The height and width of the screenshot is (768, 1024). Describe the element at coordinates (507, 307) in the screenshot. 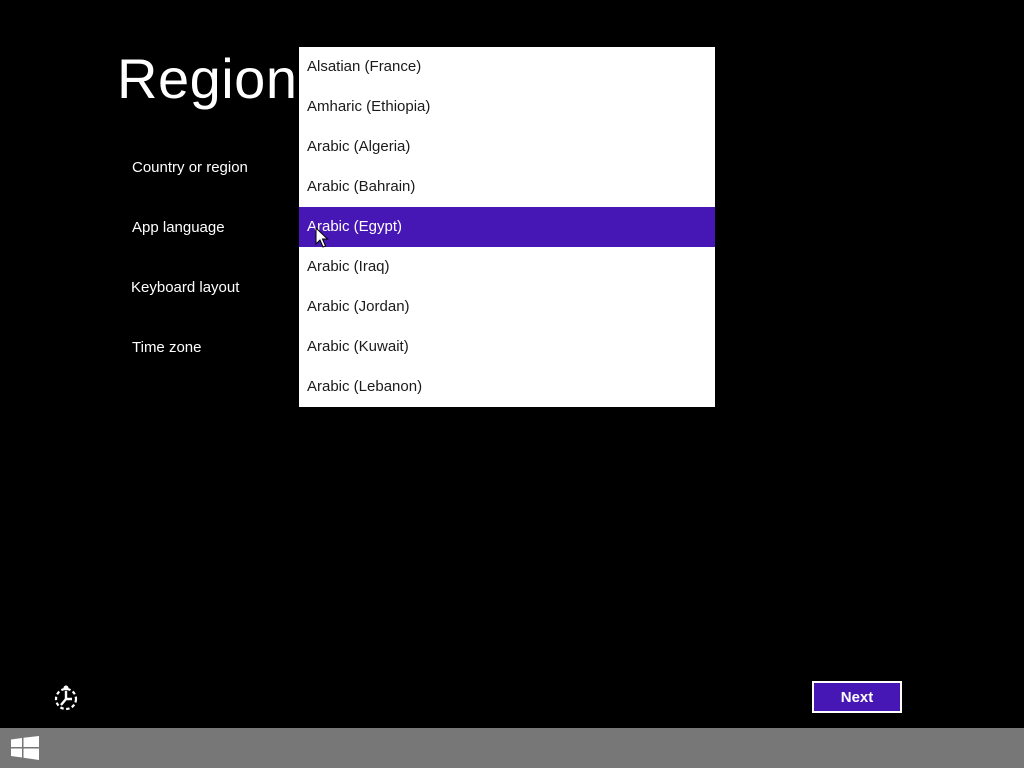

I see `dropdown-option: Arabic (Jordan)` at that location.